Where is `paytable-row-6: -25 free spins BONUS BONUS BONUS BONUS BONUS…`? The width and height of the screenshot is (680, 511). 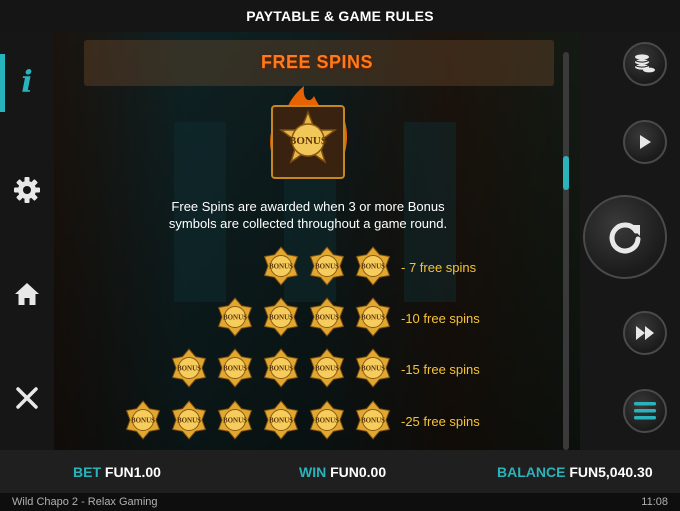 paytable-row-6: -25 free spins BONUS BONUS BONUS BONUS BONUS… is located at coordinates (317, 422).